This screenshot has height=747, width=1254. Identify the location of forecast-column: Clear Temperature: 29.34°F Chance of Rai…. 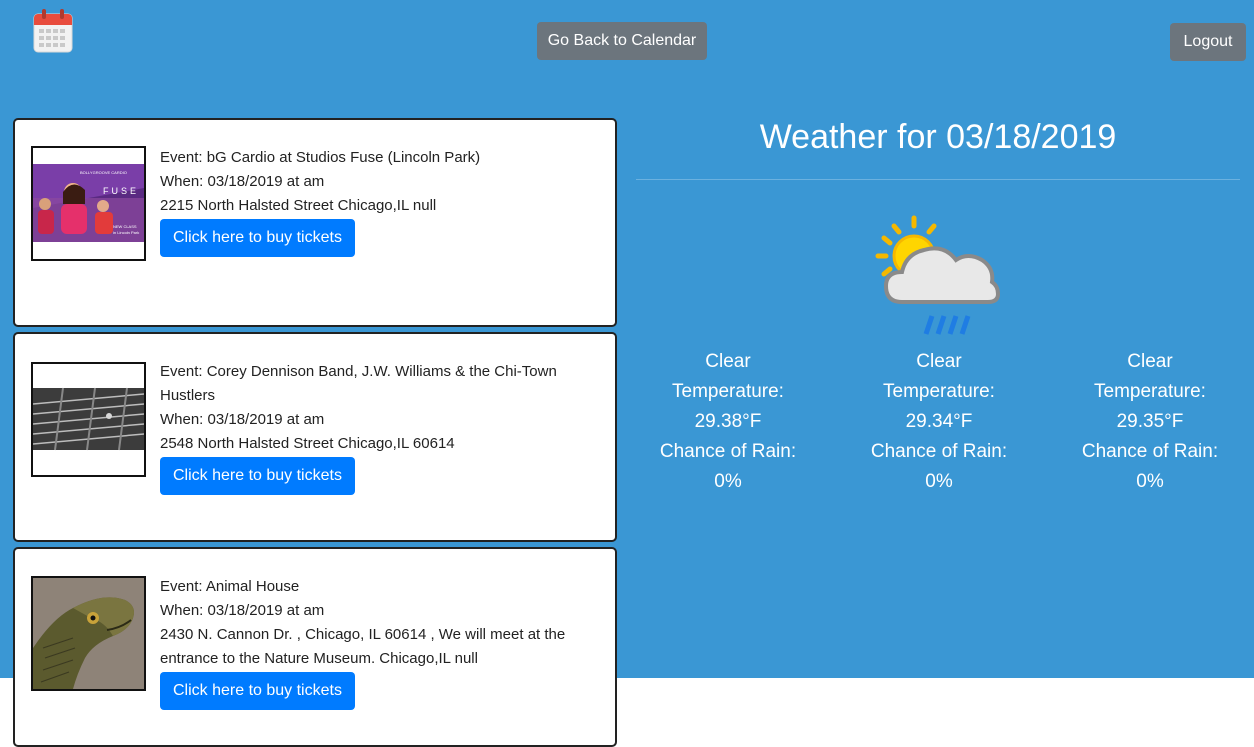
(939, 422).